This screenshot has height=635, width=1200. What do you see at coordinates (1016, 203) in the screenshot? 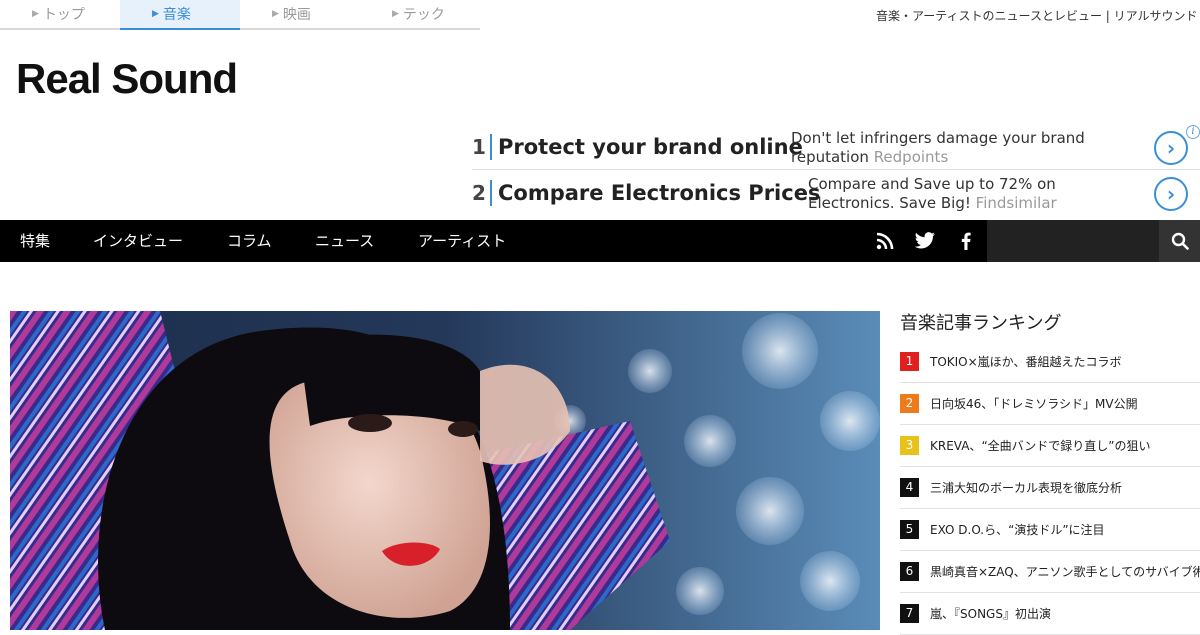
I see `ad-source: Findsimilar` at bounding box center [1016, 203].